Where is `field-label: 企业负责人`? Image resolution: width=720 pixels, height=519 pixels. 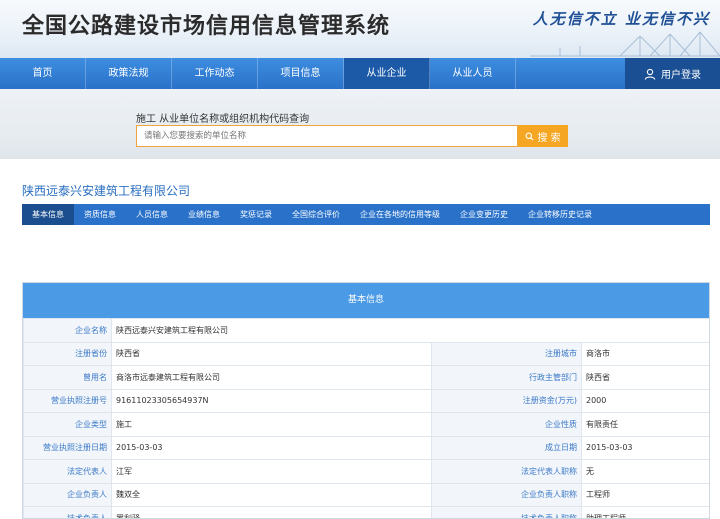
field-label: 企业负责人 is located at coordinates (67, 494).